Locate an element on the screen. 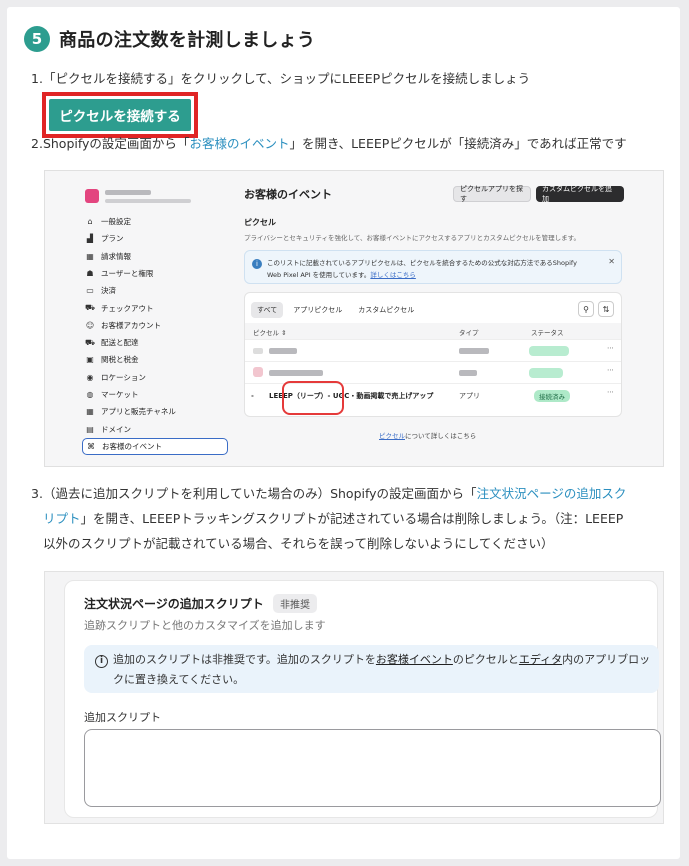 The width and height of the screenshot is (689, 866). pixel-help-link: ピクセル is located at coordinates (392, 436).